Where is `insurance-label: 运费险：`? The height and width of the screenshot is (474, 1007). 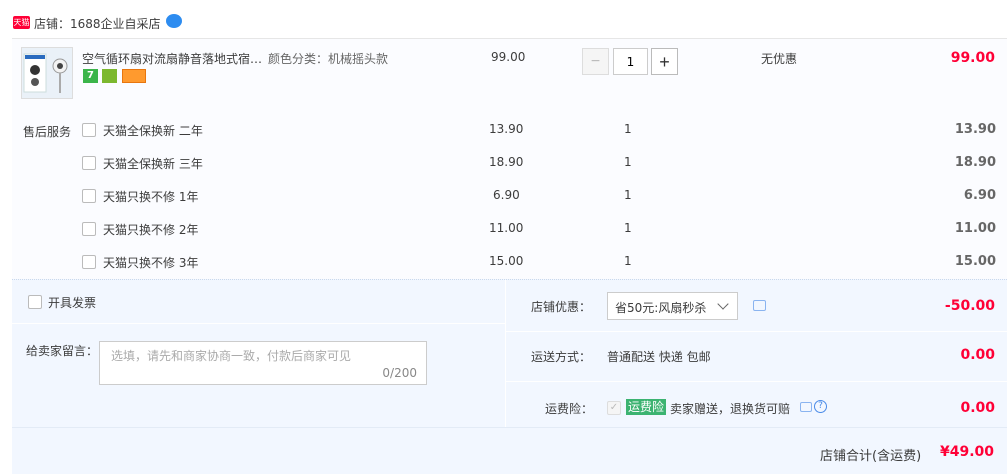
insurance-label: 运费险： is located at coordinates (569, 409).